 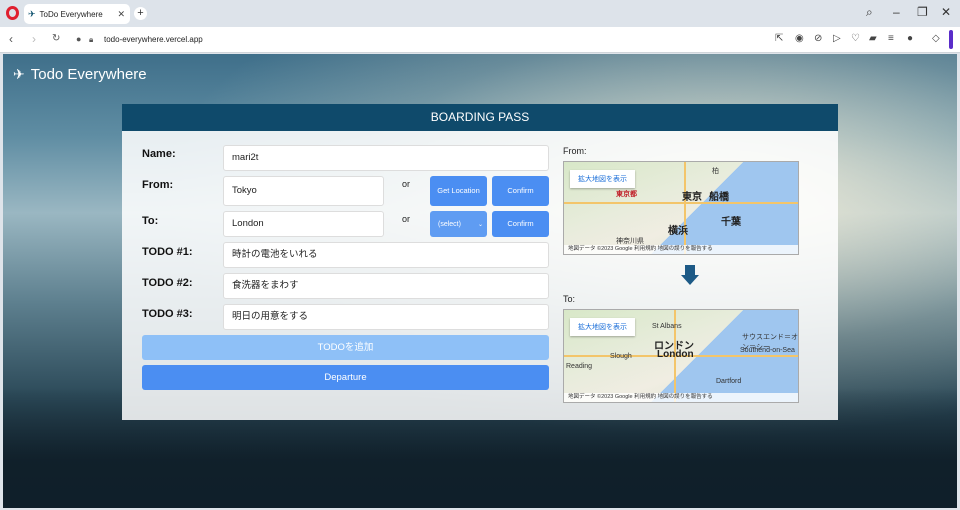 I want to click on app-title: Todo Everywhere, so click(x=88, y=74).